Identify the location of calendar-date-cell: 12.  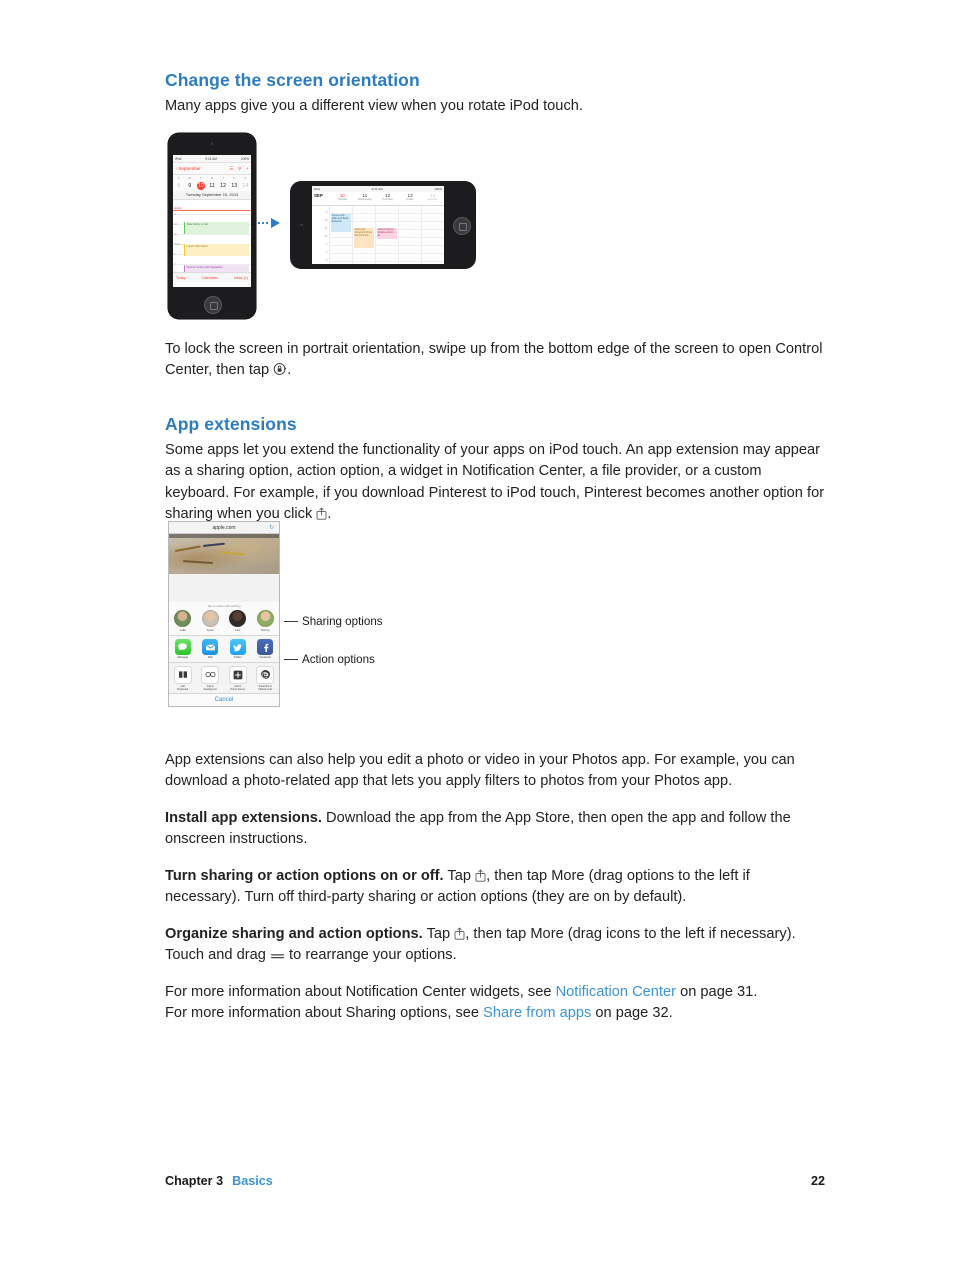
(223, 186).